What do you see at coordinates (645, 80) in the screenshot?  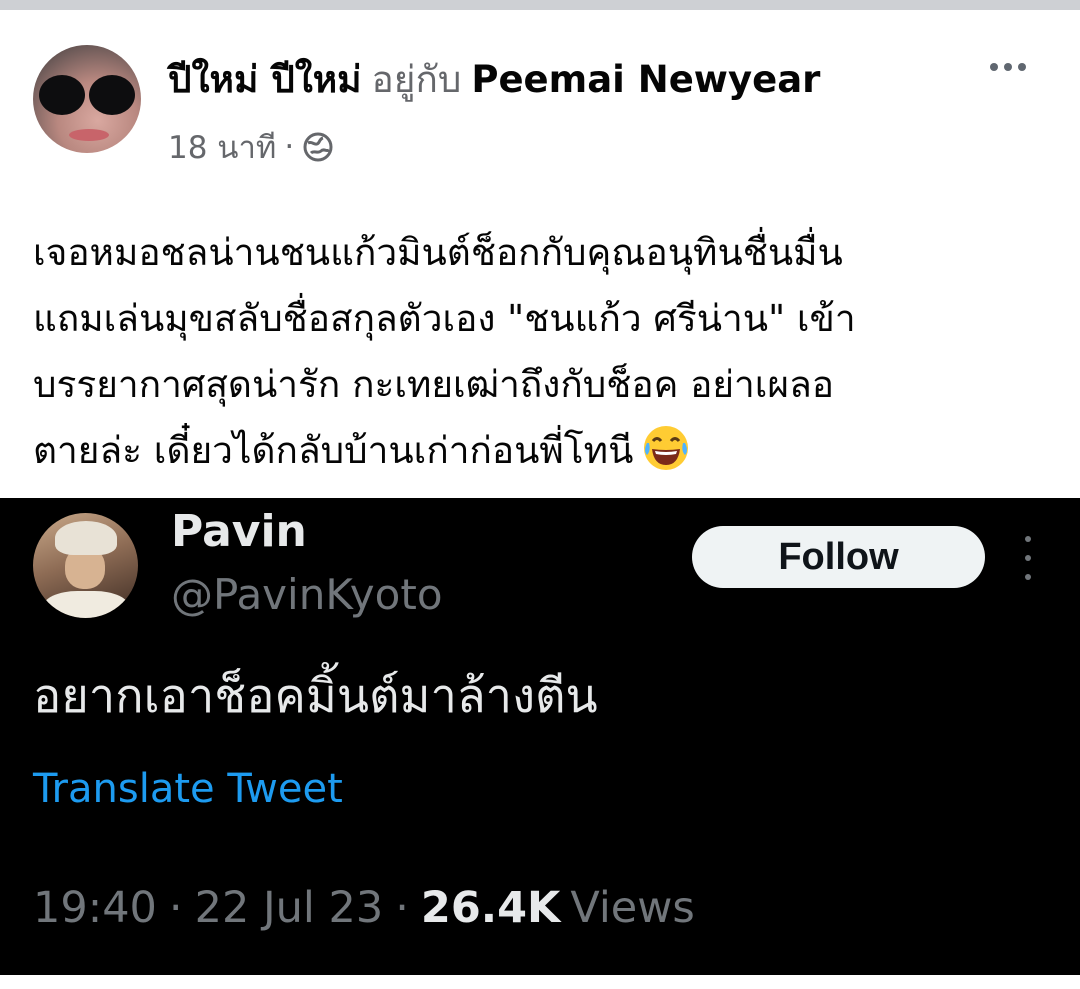 I see `tagged-user-link: Peemai Newyear` at bounding box center [645, 80].